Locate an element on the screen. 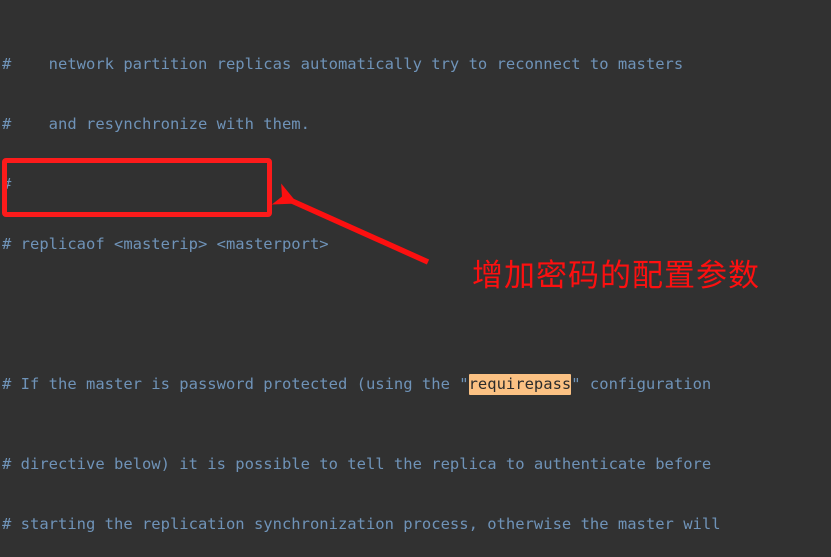  code-line: # replicaof <masterip> <masterport> is located at coordinates (165, 244).